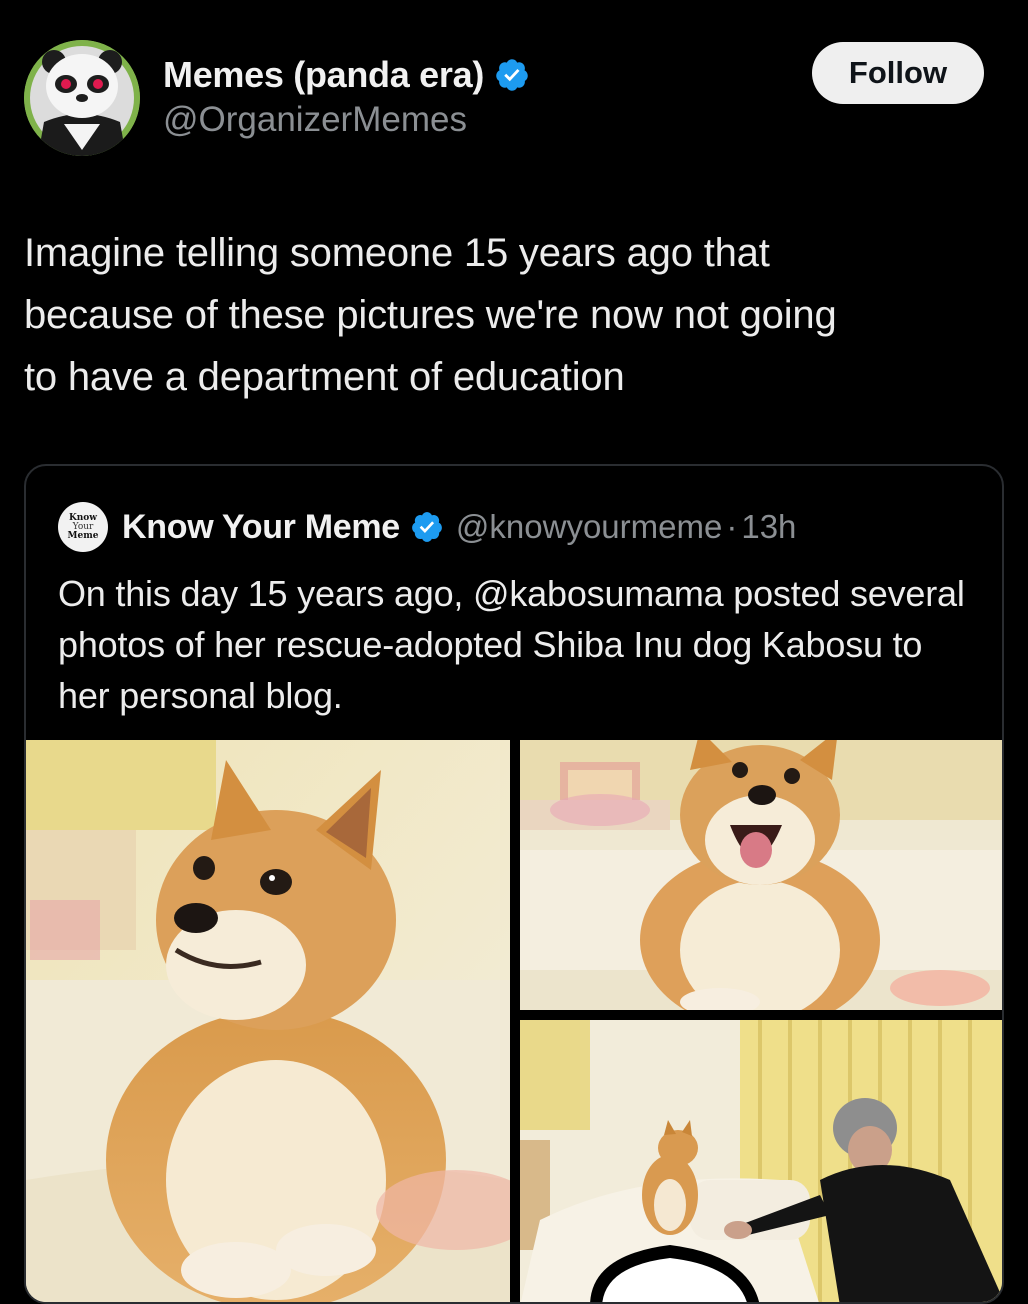 This screenshot has width=1028, height=1304. Describe the element at coordinates (261, 527) in the screenshot. I see `quoted-author-name: Know Your Meme` at that location.